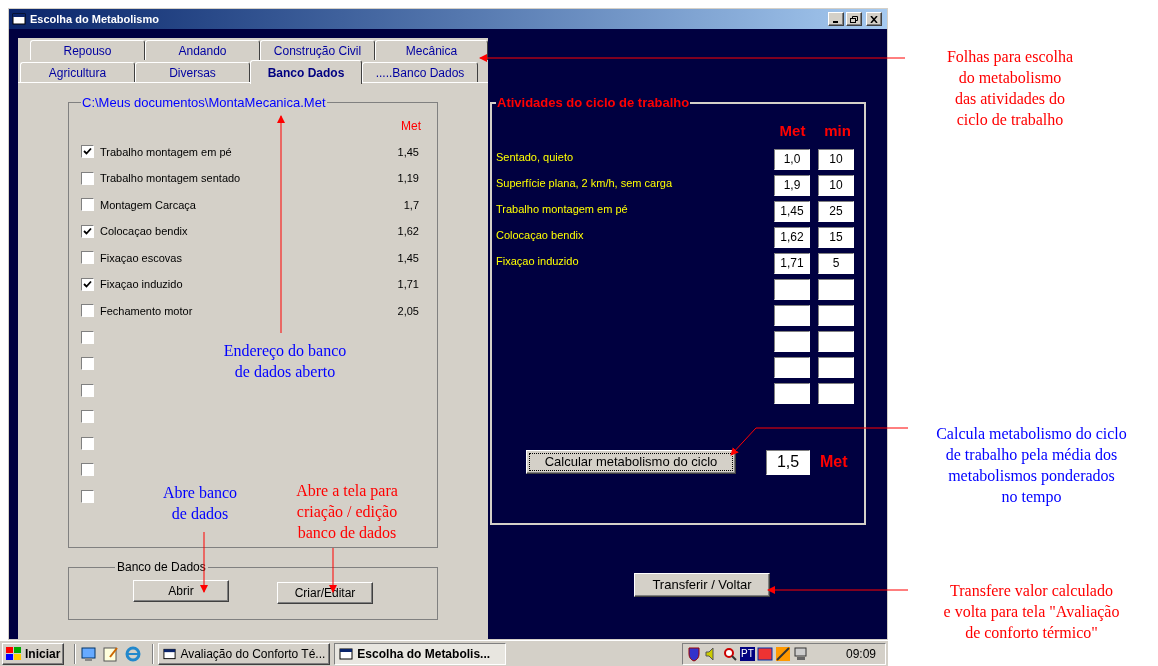 Image resolution: width=1158 pixels, height=666 pixels. I want to click on desktop-icon, so click(89, 653).